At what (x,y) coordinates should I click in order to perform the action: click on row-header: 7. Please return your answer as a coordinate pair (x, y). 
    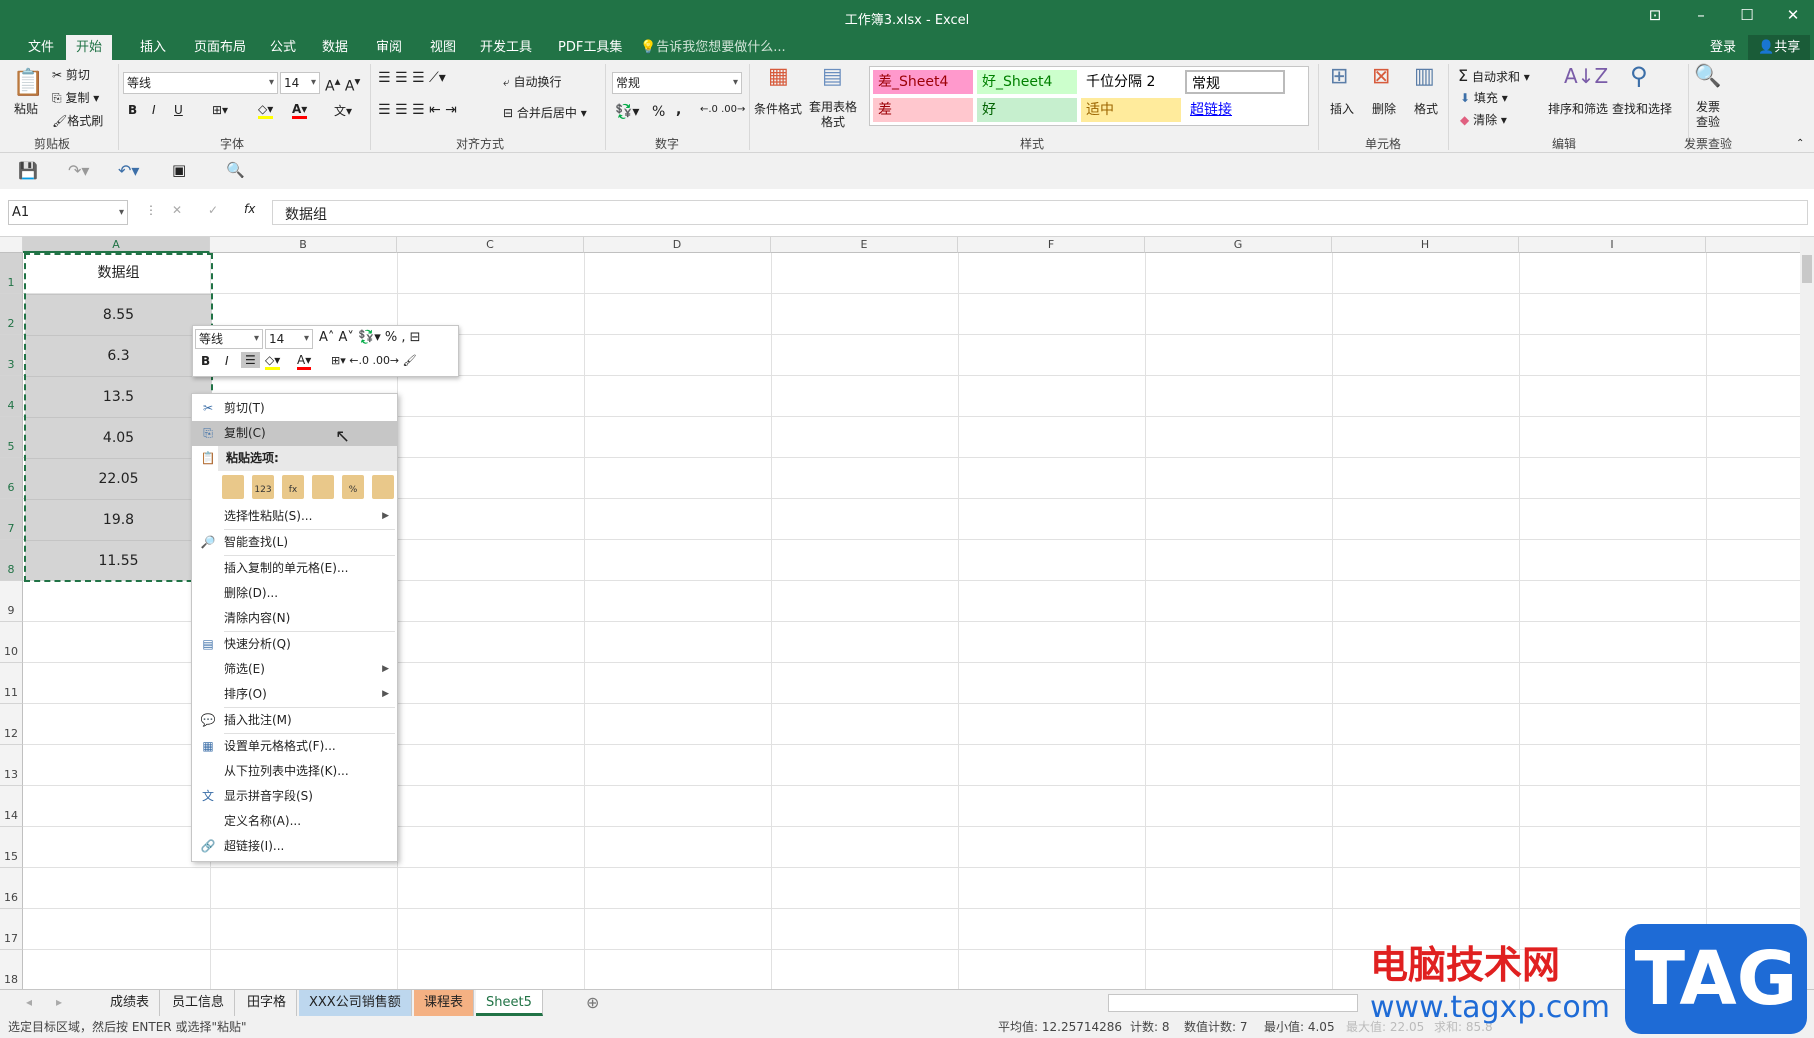
    Looking at the image, I should click on (11, 519).